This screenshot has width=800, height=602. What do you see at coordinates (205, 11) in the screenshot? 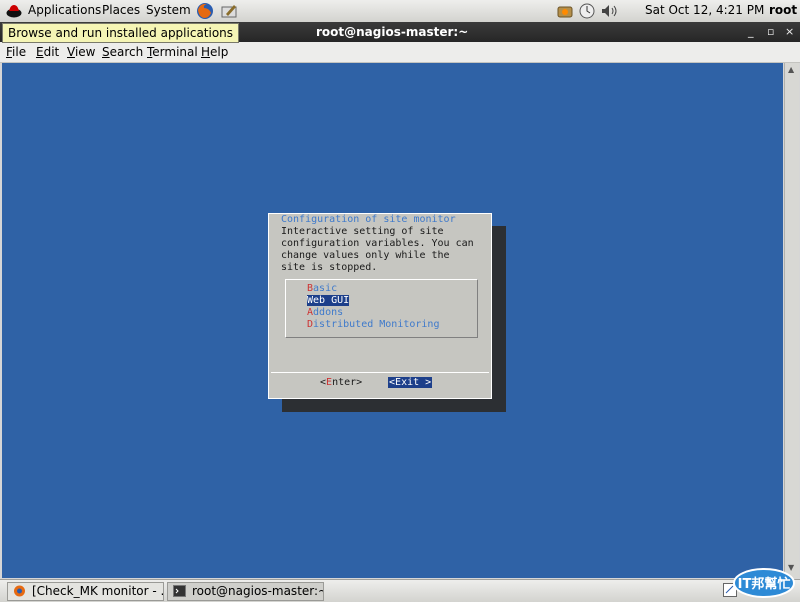
I see `firefox-launcher-icon` at bounding box center [205, 11].